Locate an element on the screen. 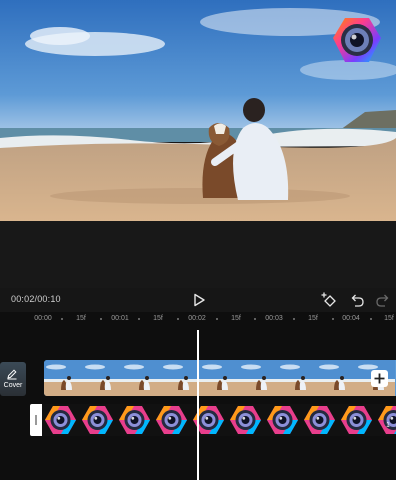 This screenshot has height=480, width=396. pencil-icon is located at coordinates (12, 374).